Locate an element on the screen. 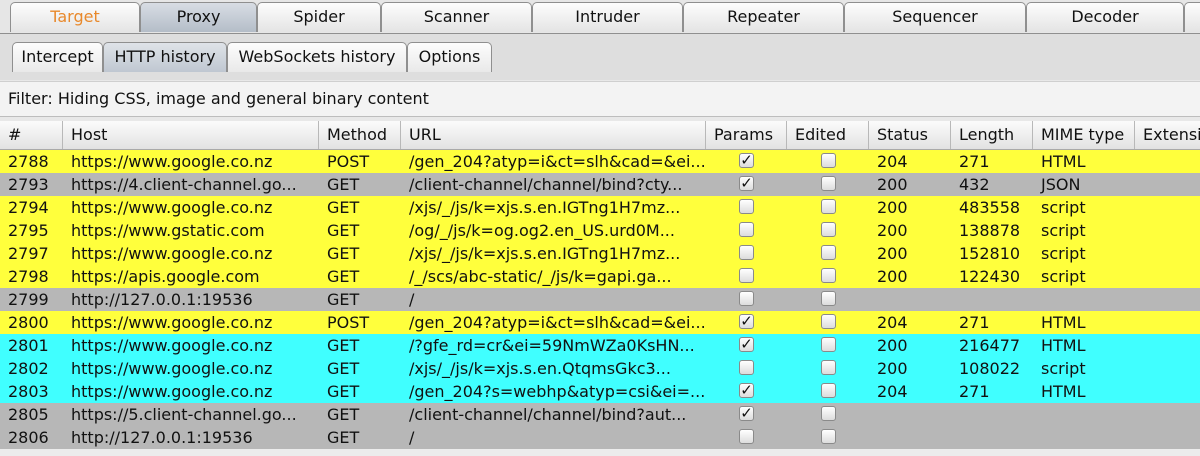  col-header-url: URL is located at coordinates (553, 135).